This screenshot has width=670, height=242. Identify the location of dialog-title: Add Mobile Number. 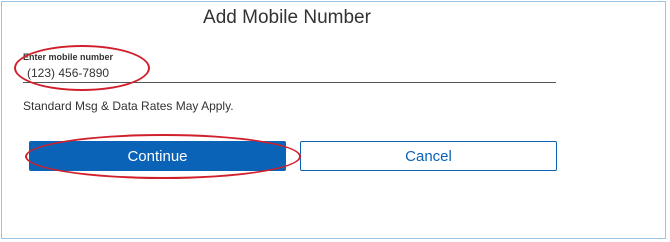
(287, 17).